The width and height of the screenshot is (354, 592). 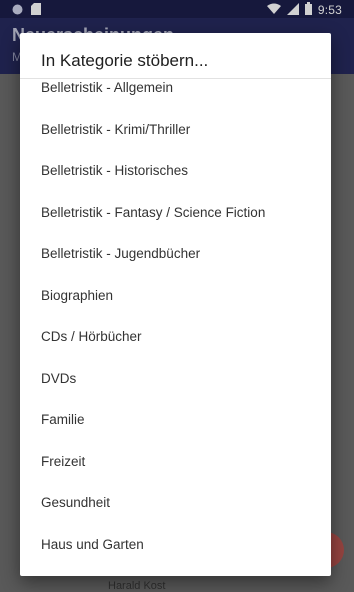 What do you see at coordinates (175, 545) in the screenshot?
I see `category-item: Haus und Garten` at bounding box center [175, 545].